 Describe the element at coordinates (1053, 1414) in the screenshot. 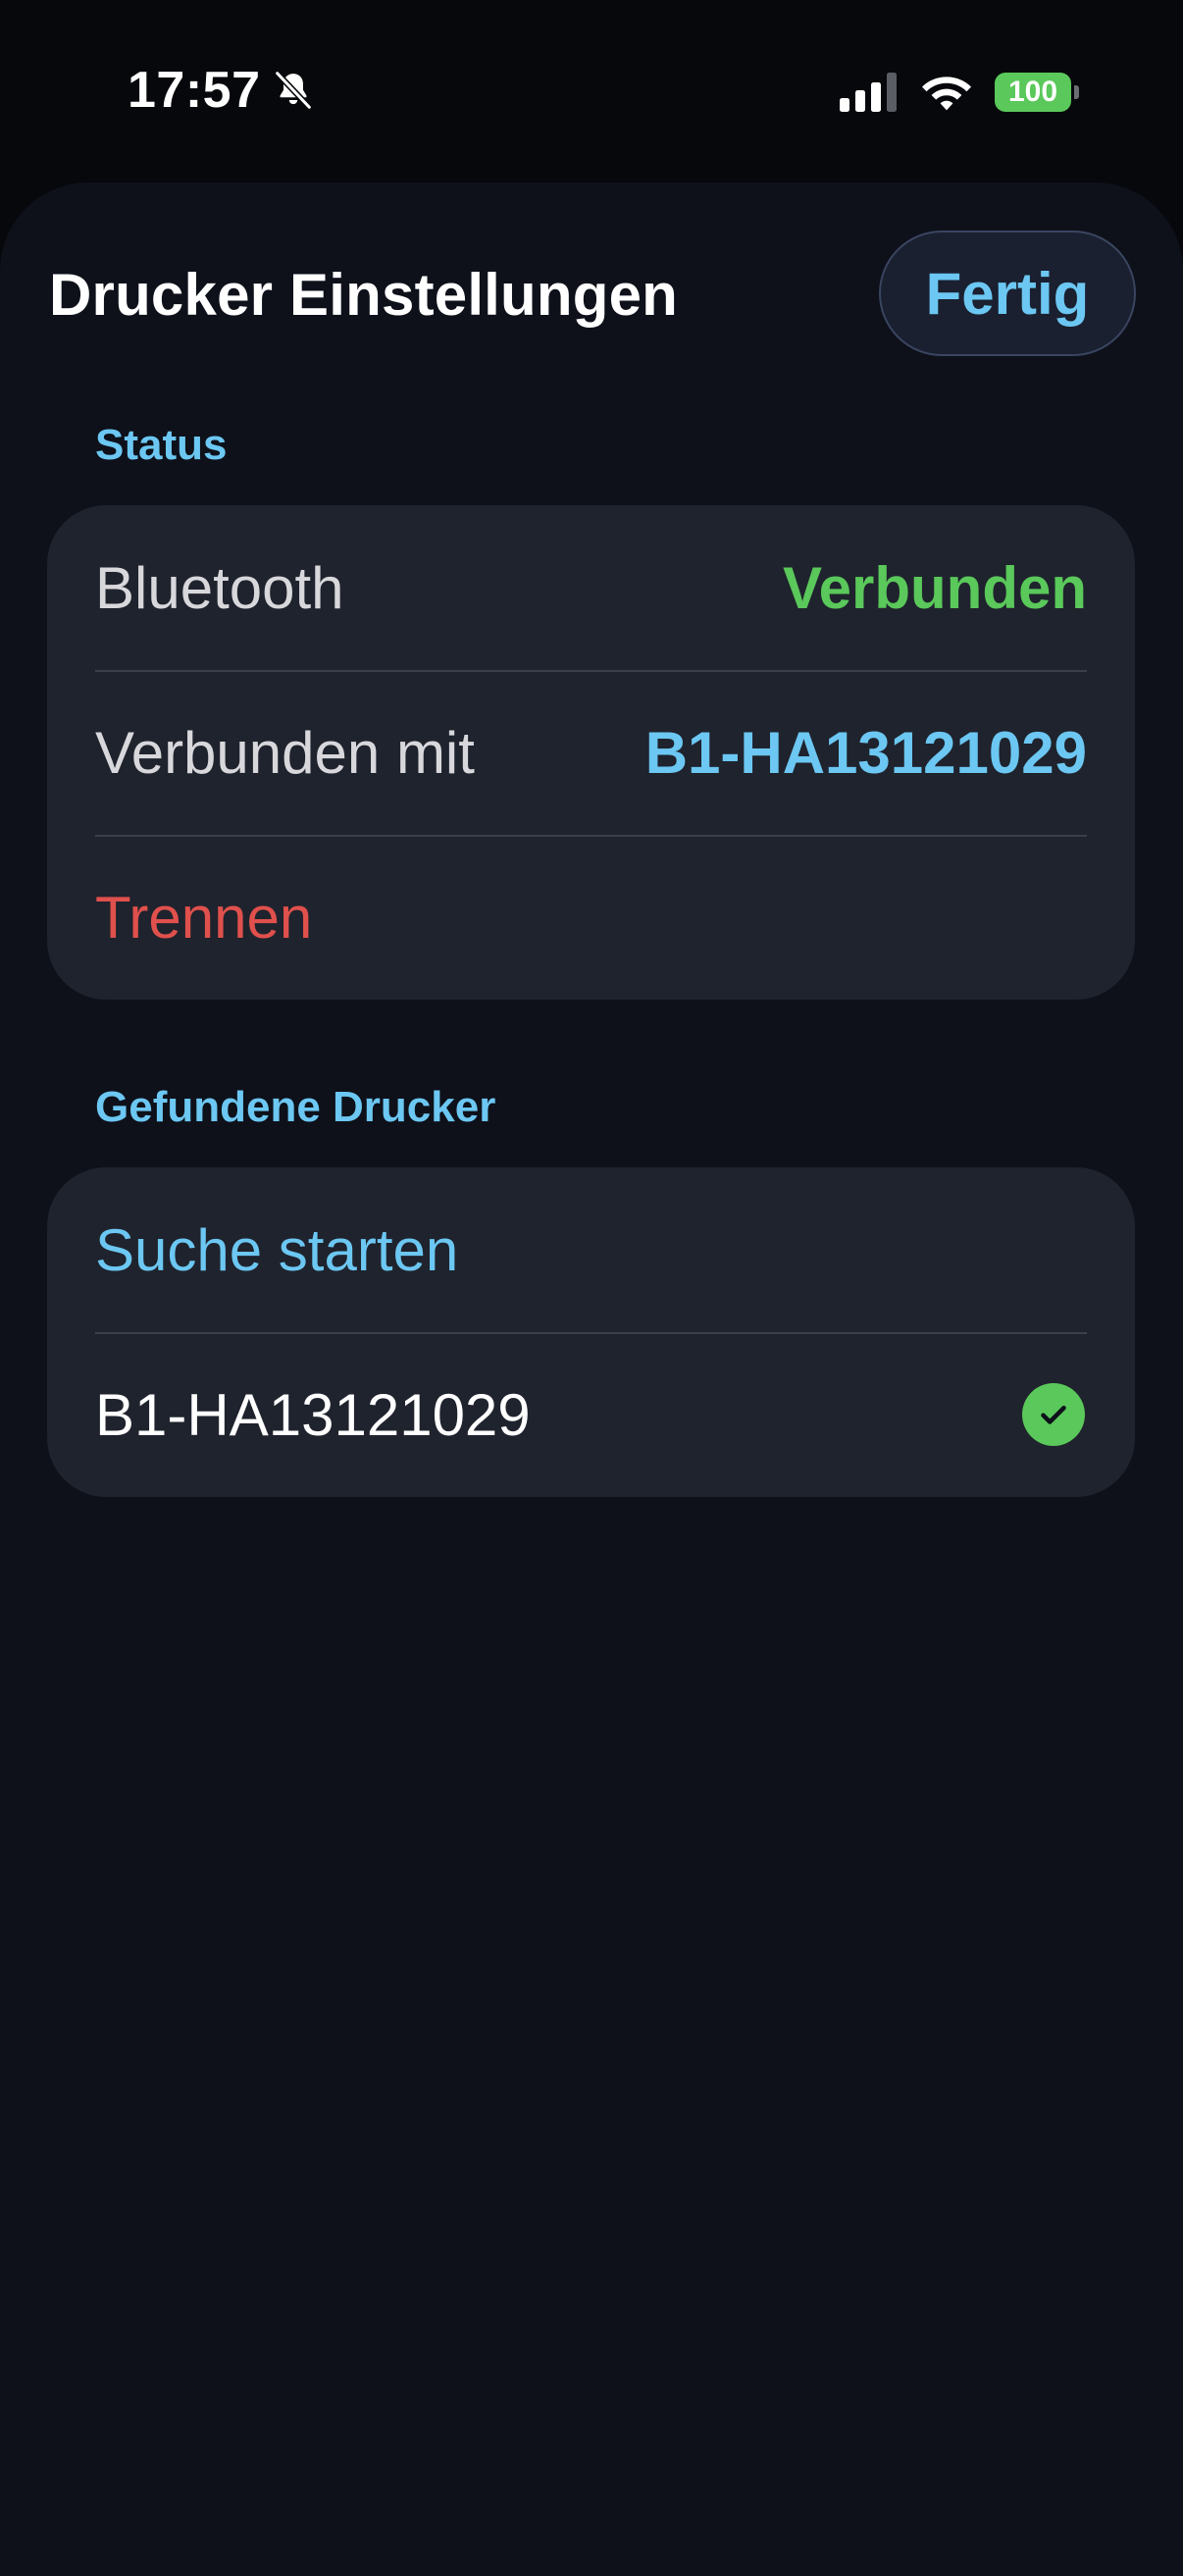

I see `checkmark-circle-icon` at that location.